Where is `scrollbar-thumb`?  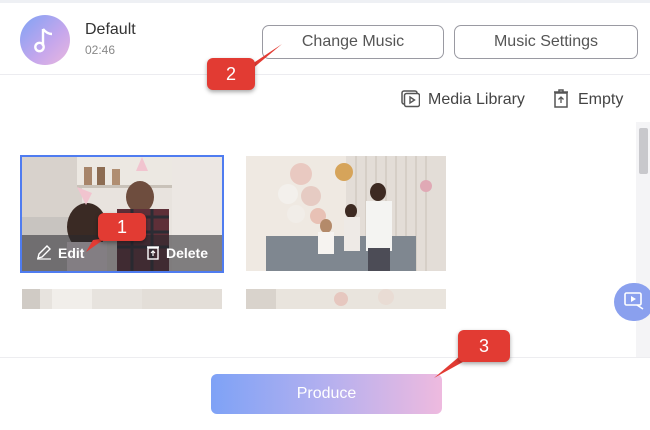
scrollbar-thumb is located at coordinates (643, 151).